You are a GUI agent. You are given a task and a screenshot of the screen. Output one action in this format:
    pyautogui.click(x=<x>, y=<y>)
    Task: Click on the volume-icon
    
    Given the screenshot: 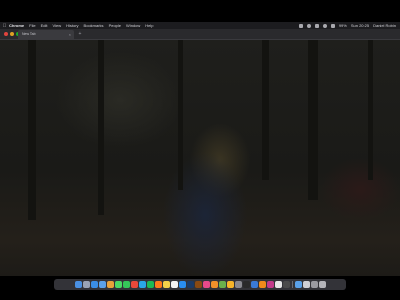 What is the action you would take?
    pyautogui.click(x=332, y=25)
    